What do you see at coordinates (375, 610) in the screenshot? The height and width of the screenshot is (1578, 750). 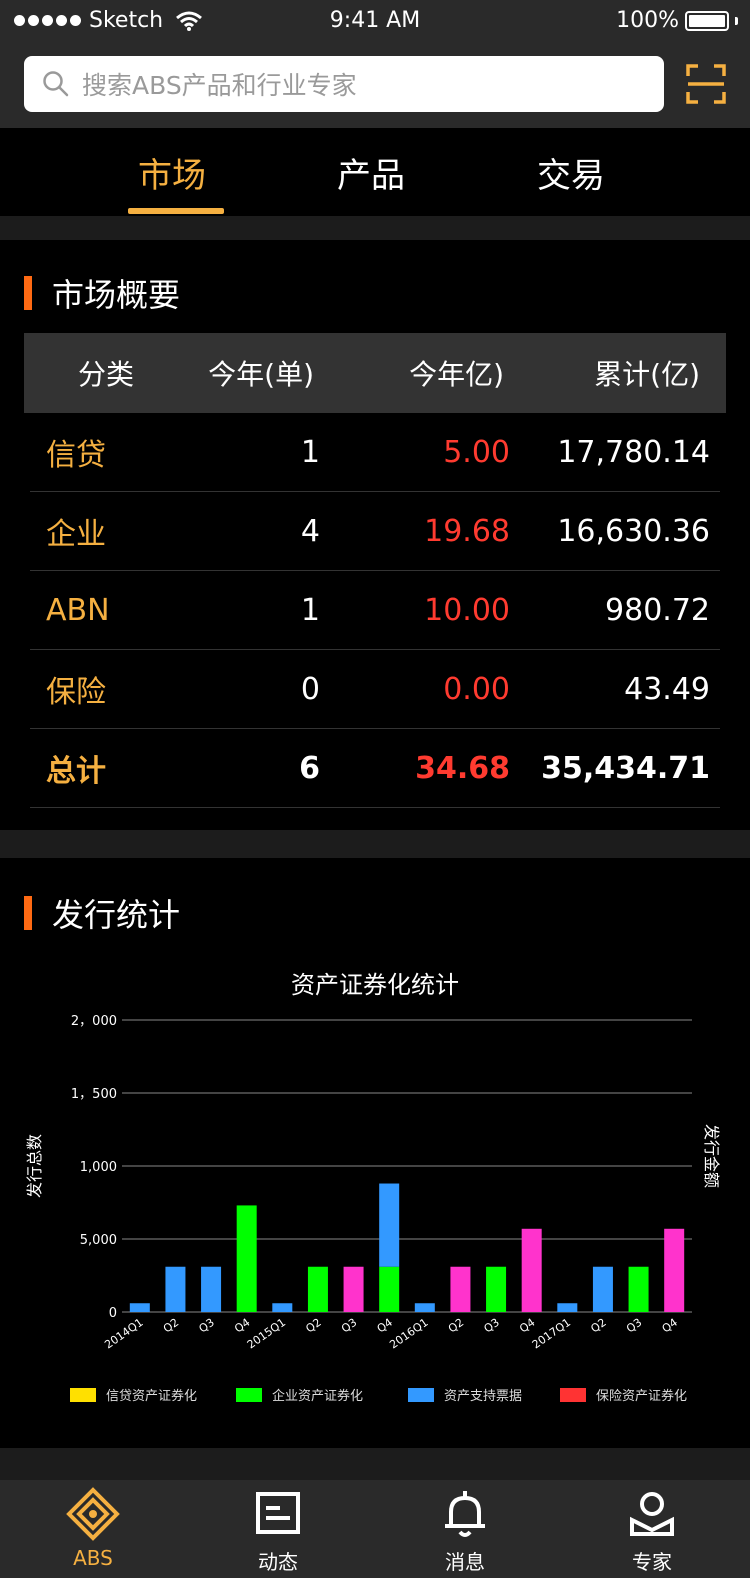 I see `table-row: ABN 1 10.00 980.72` at bounding box center [375, 610].